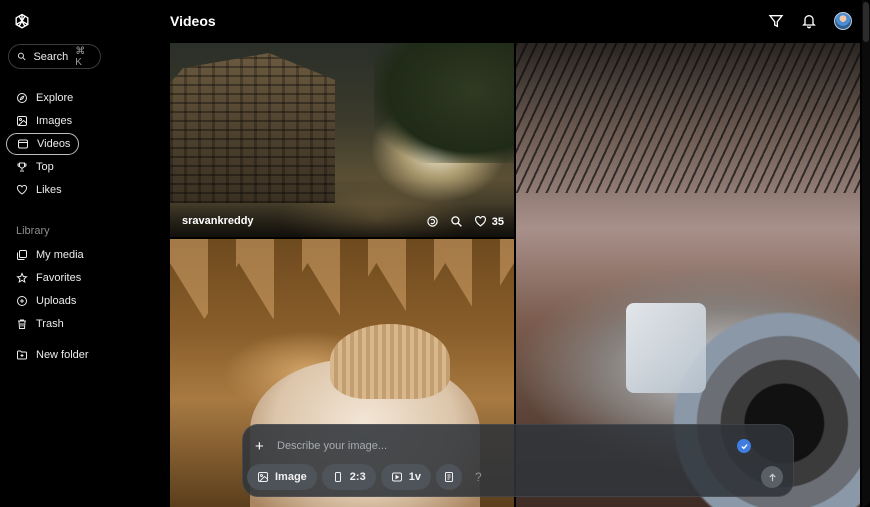 The image size is (870, 507). What do you see at coordinates (342, 279) in the screenshot?
I see `tile-image-bunting` at bounding box center [342, 279].